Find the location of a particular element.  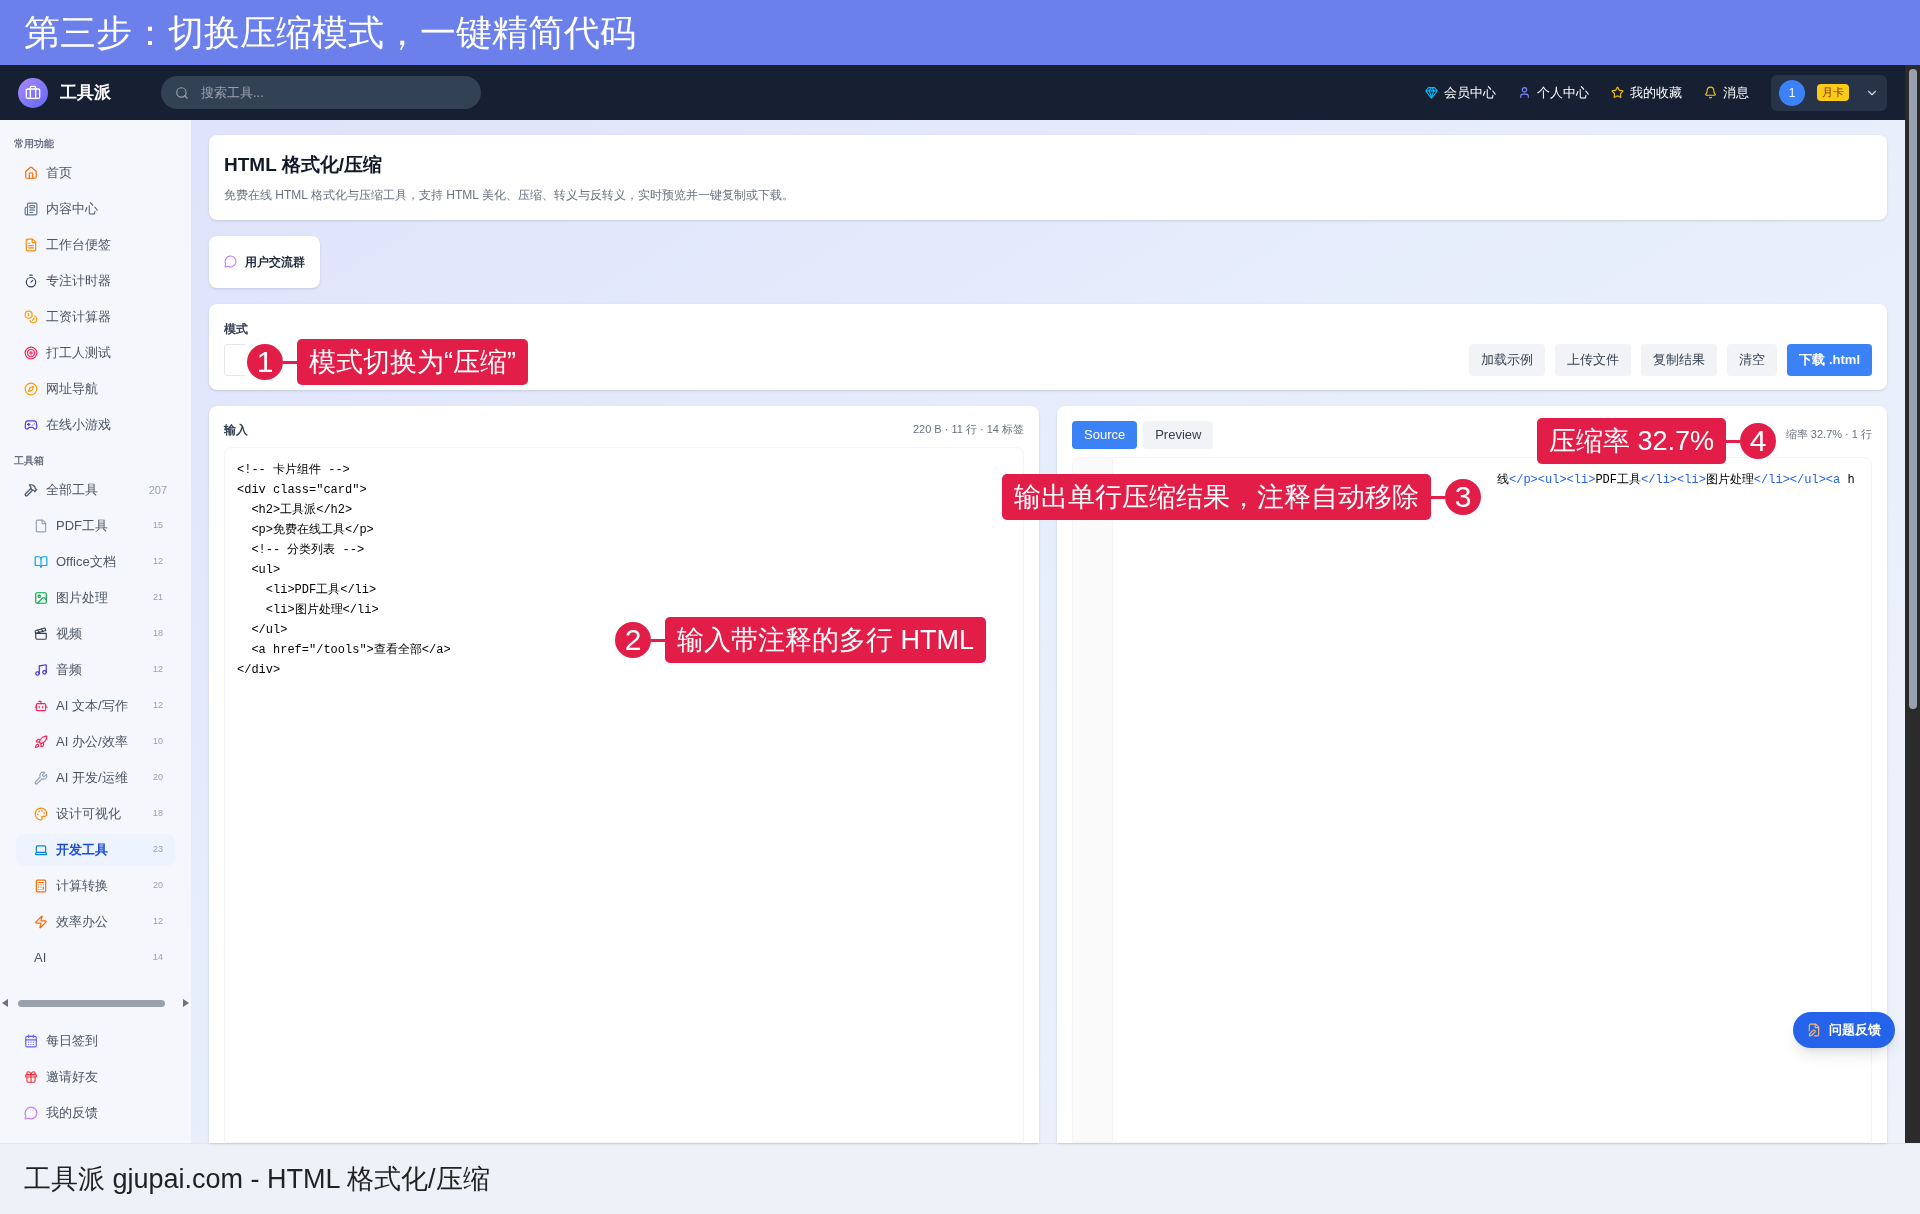

music-note-icon is located at coordinates (41, 670).